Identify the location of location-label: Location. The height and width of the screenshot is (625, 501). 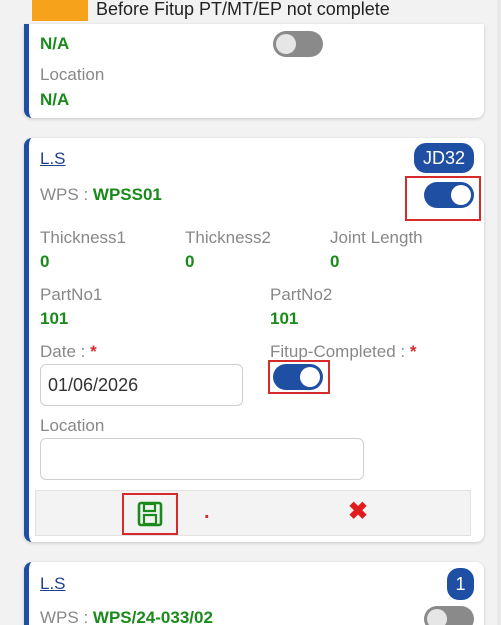
(72, 425).